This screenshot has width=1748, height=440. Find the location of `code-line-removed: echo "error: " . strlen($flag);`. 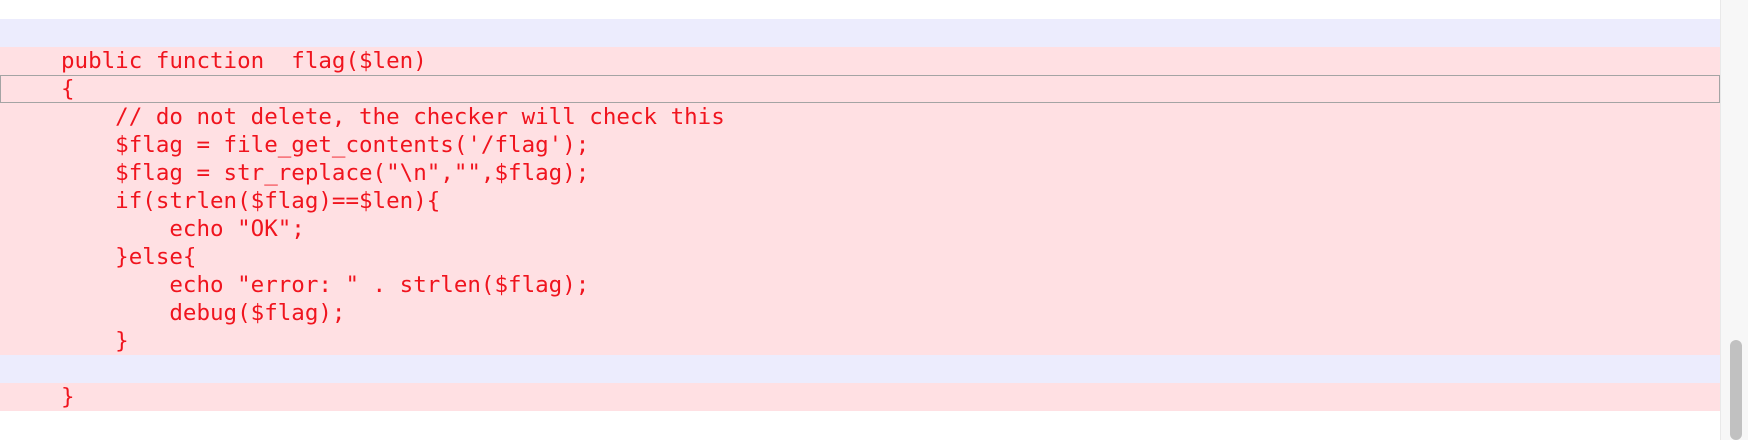

code-line-removed: echo "error: " . strlen($flag); is located at coordinates (860, 285).